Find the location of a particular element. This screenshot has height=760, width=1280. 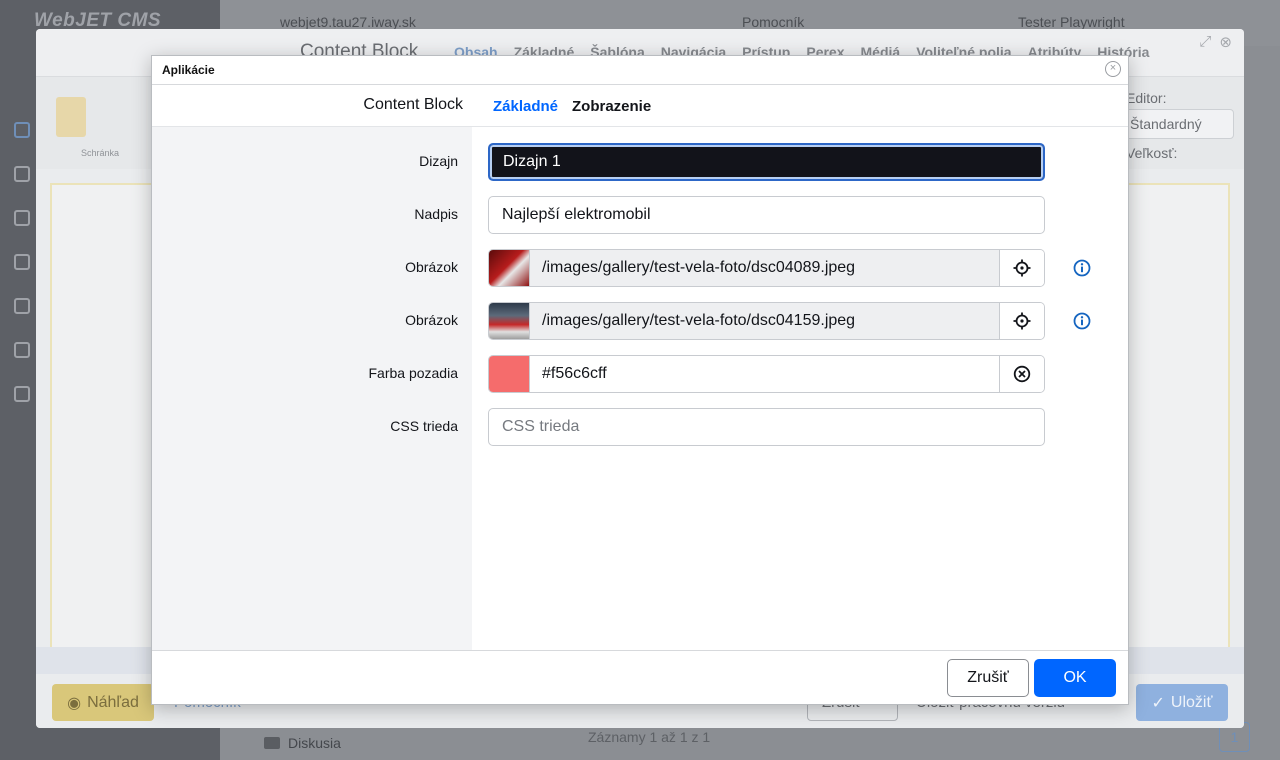

check-icon: ✓ is located at coordinates (1158, 703).